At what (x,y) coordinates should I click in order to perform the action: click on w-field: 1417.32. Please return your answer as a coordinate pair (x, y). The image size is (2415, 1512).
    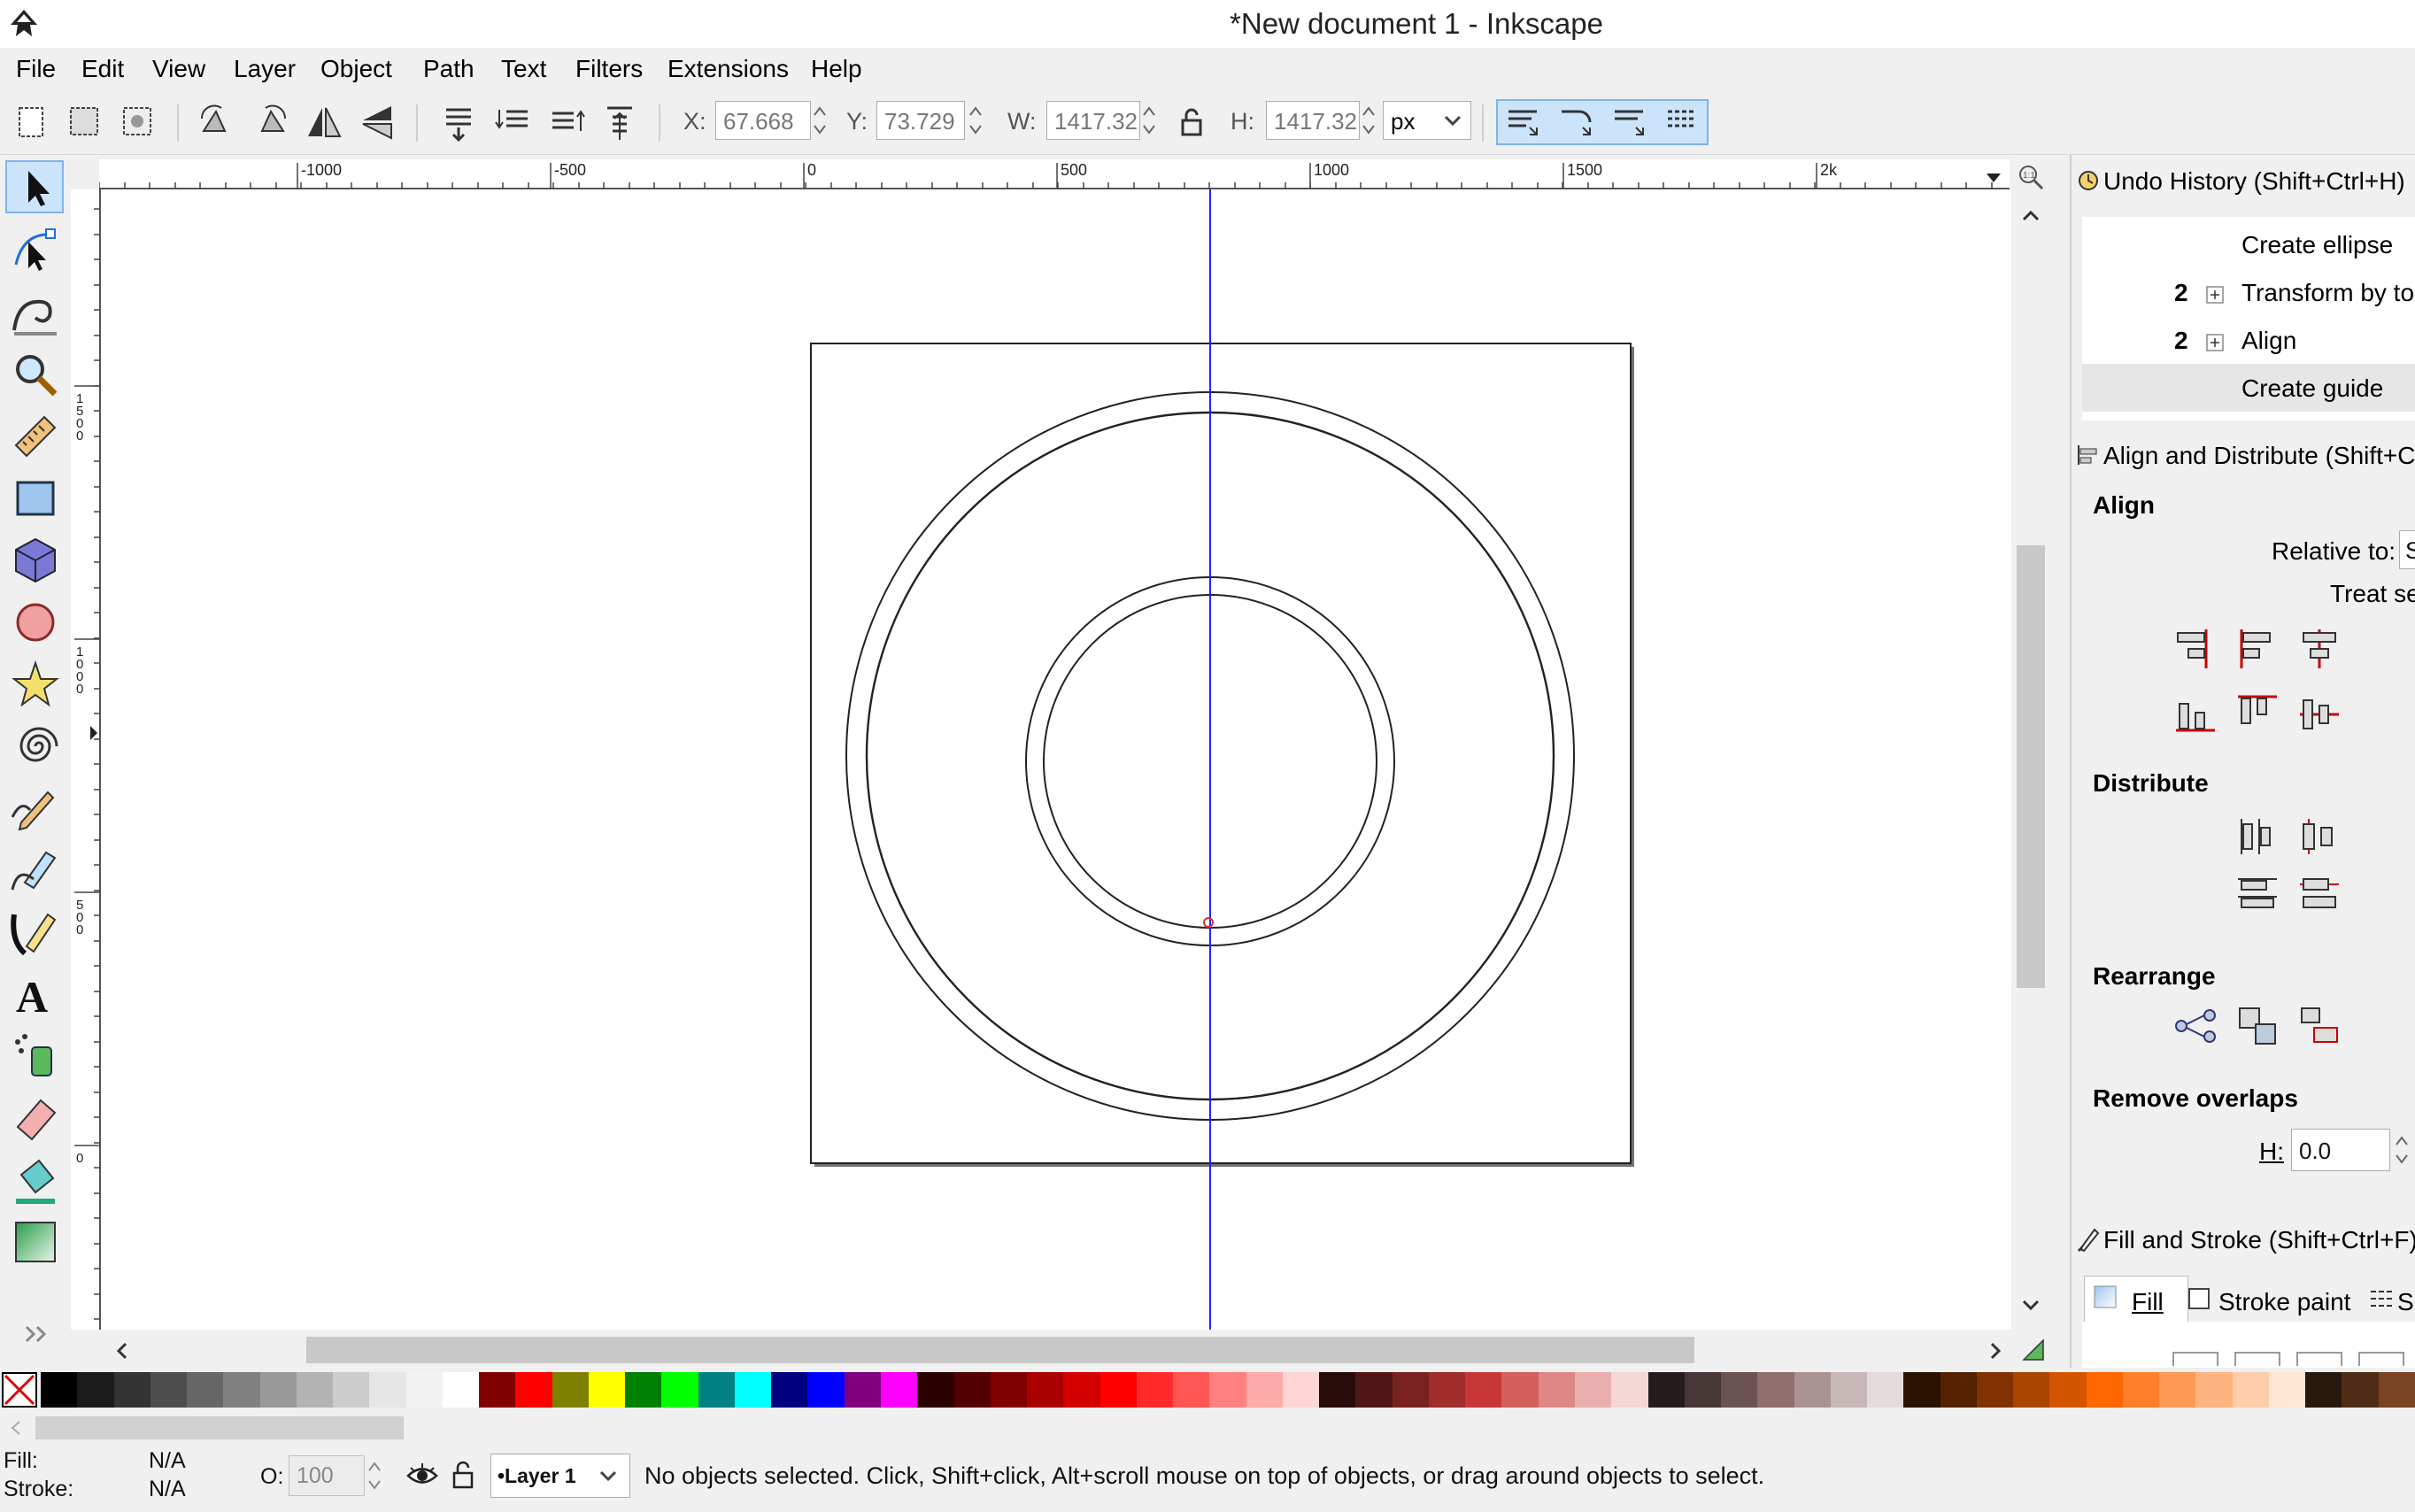
    Looking at the image, I should click on (1093, 120).